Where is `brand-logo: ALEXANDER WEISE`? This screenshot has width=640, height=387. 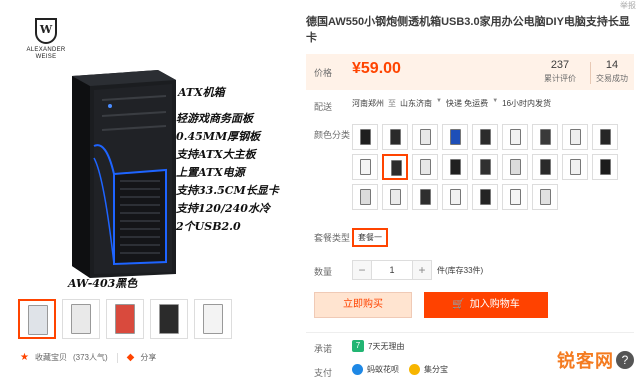
brand-logo: ALEXANDER WEISE is located at coordinates (46, 39).